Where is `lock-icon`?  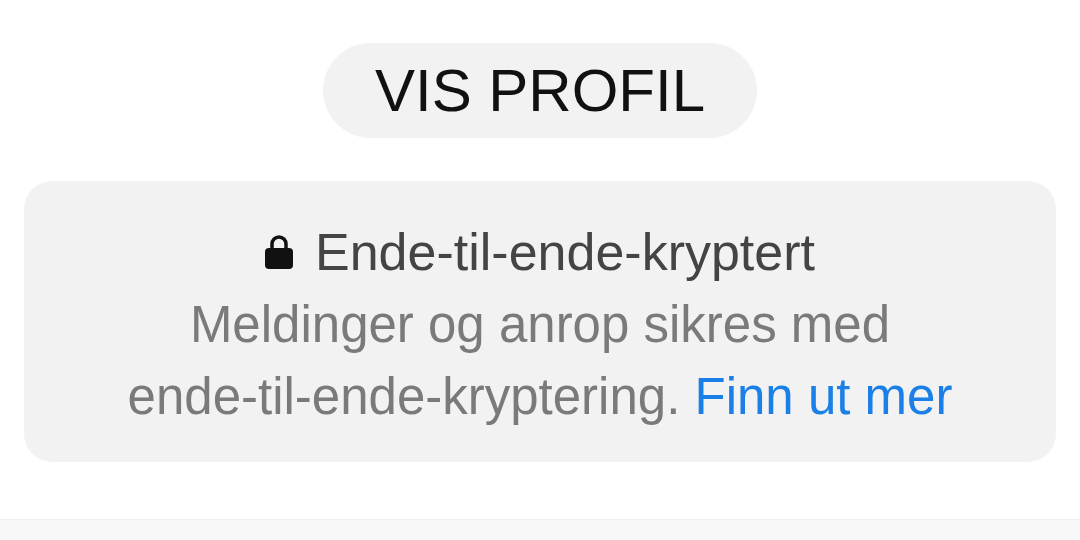 lock-icon is located at coordinates (279, 252).